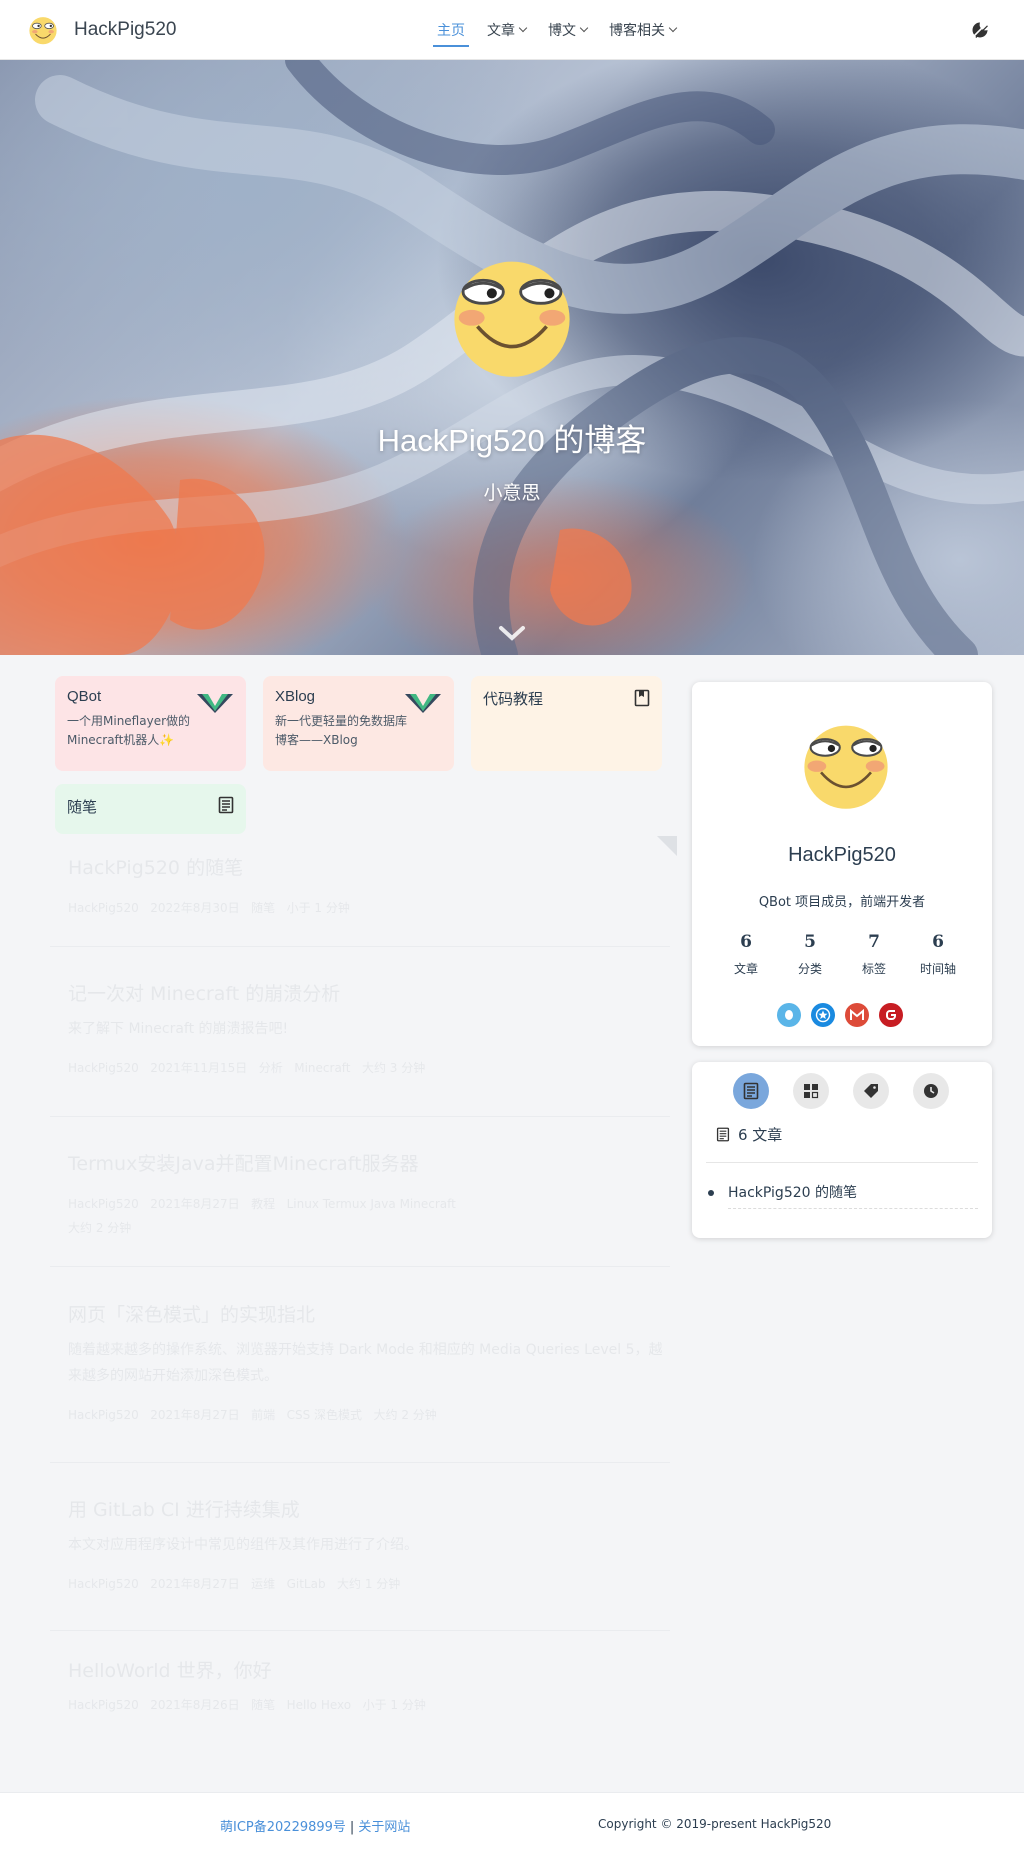 Image resolution: width=1024 pixels, height=1855 pixels. Describe the element at coordinates (810, 954) in the screenshot. I see `stat-categories: 5 分类` at that location.